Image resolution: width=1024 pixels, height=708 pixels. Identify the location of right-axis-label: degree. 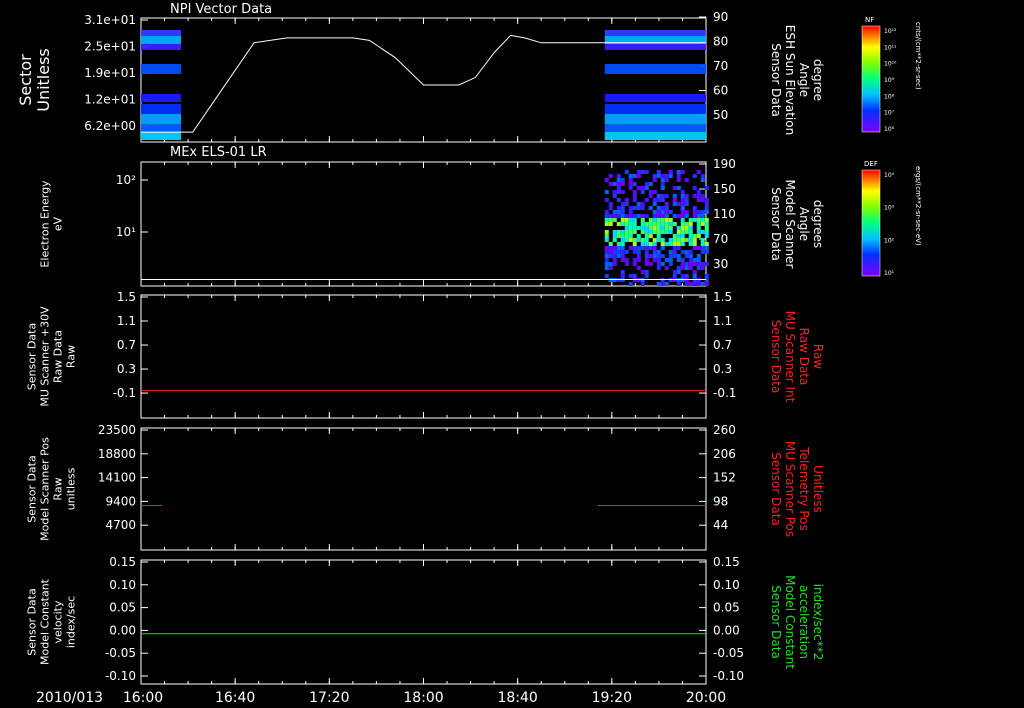
(818, 80).